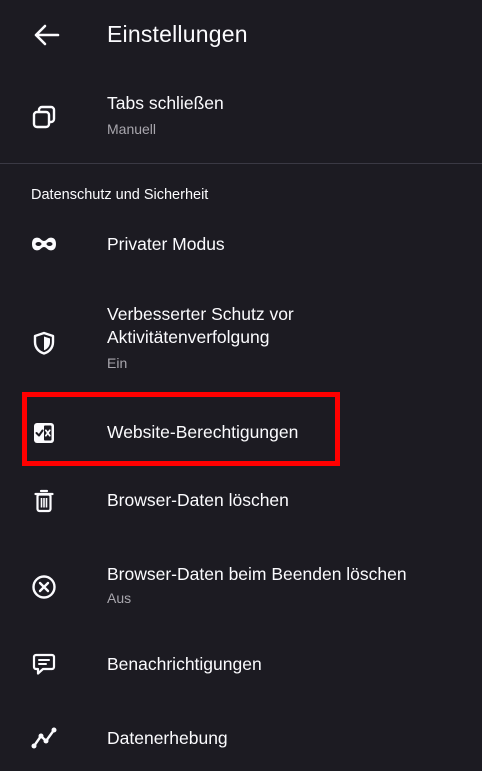  I want to click on setting-delete-browsing-data: Browser-Daten löschen, so click(241, 501).